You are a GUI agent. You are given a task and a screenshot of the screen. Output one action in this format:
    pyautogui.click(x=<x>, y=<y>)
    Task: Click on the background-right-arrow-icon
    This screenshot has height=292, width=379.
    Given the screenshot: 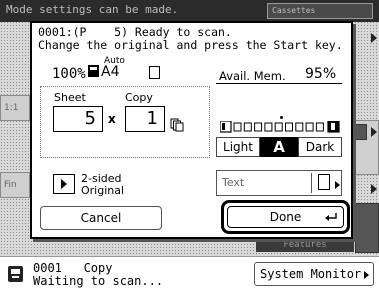 What is the action you would take?
    pyautogui.click(x=374, y=132)
    